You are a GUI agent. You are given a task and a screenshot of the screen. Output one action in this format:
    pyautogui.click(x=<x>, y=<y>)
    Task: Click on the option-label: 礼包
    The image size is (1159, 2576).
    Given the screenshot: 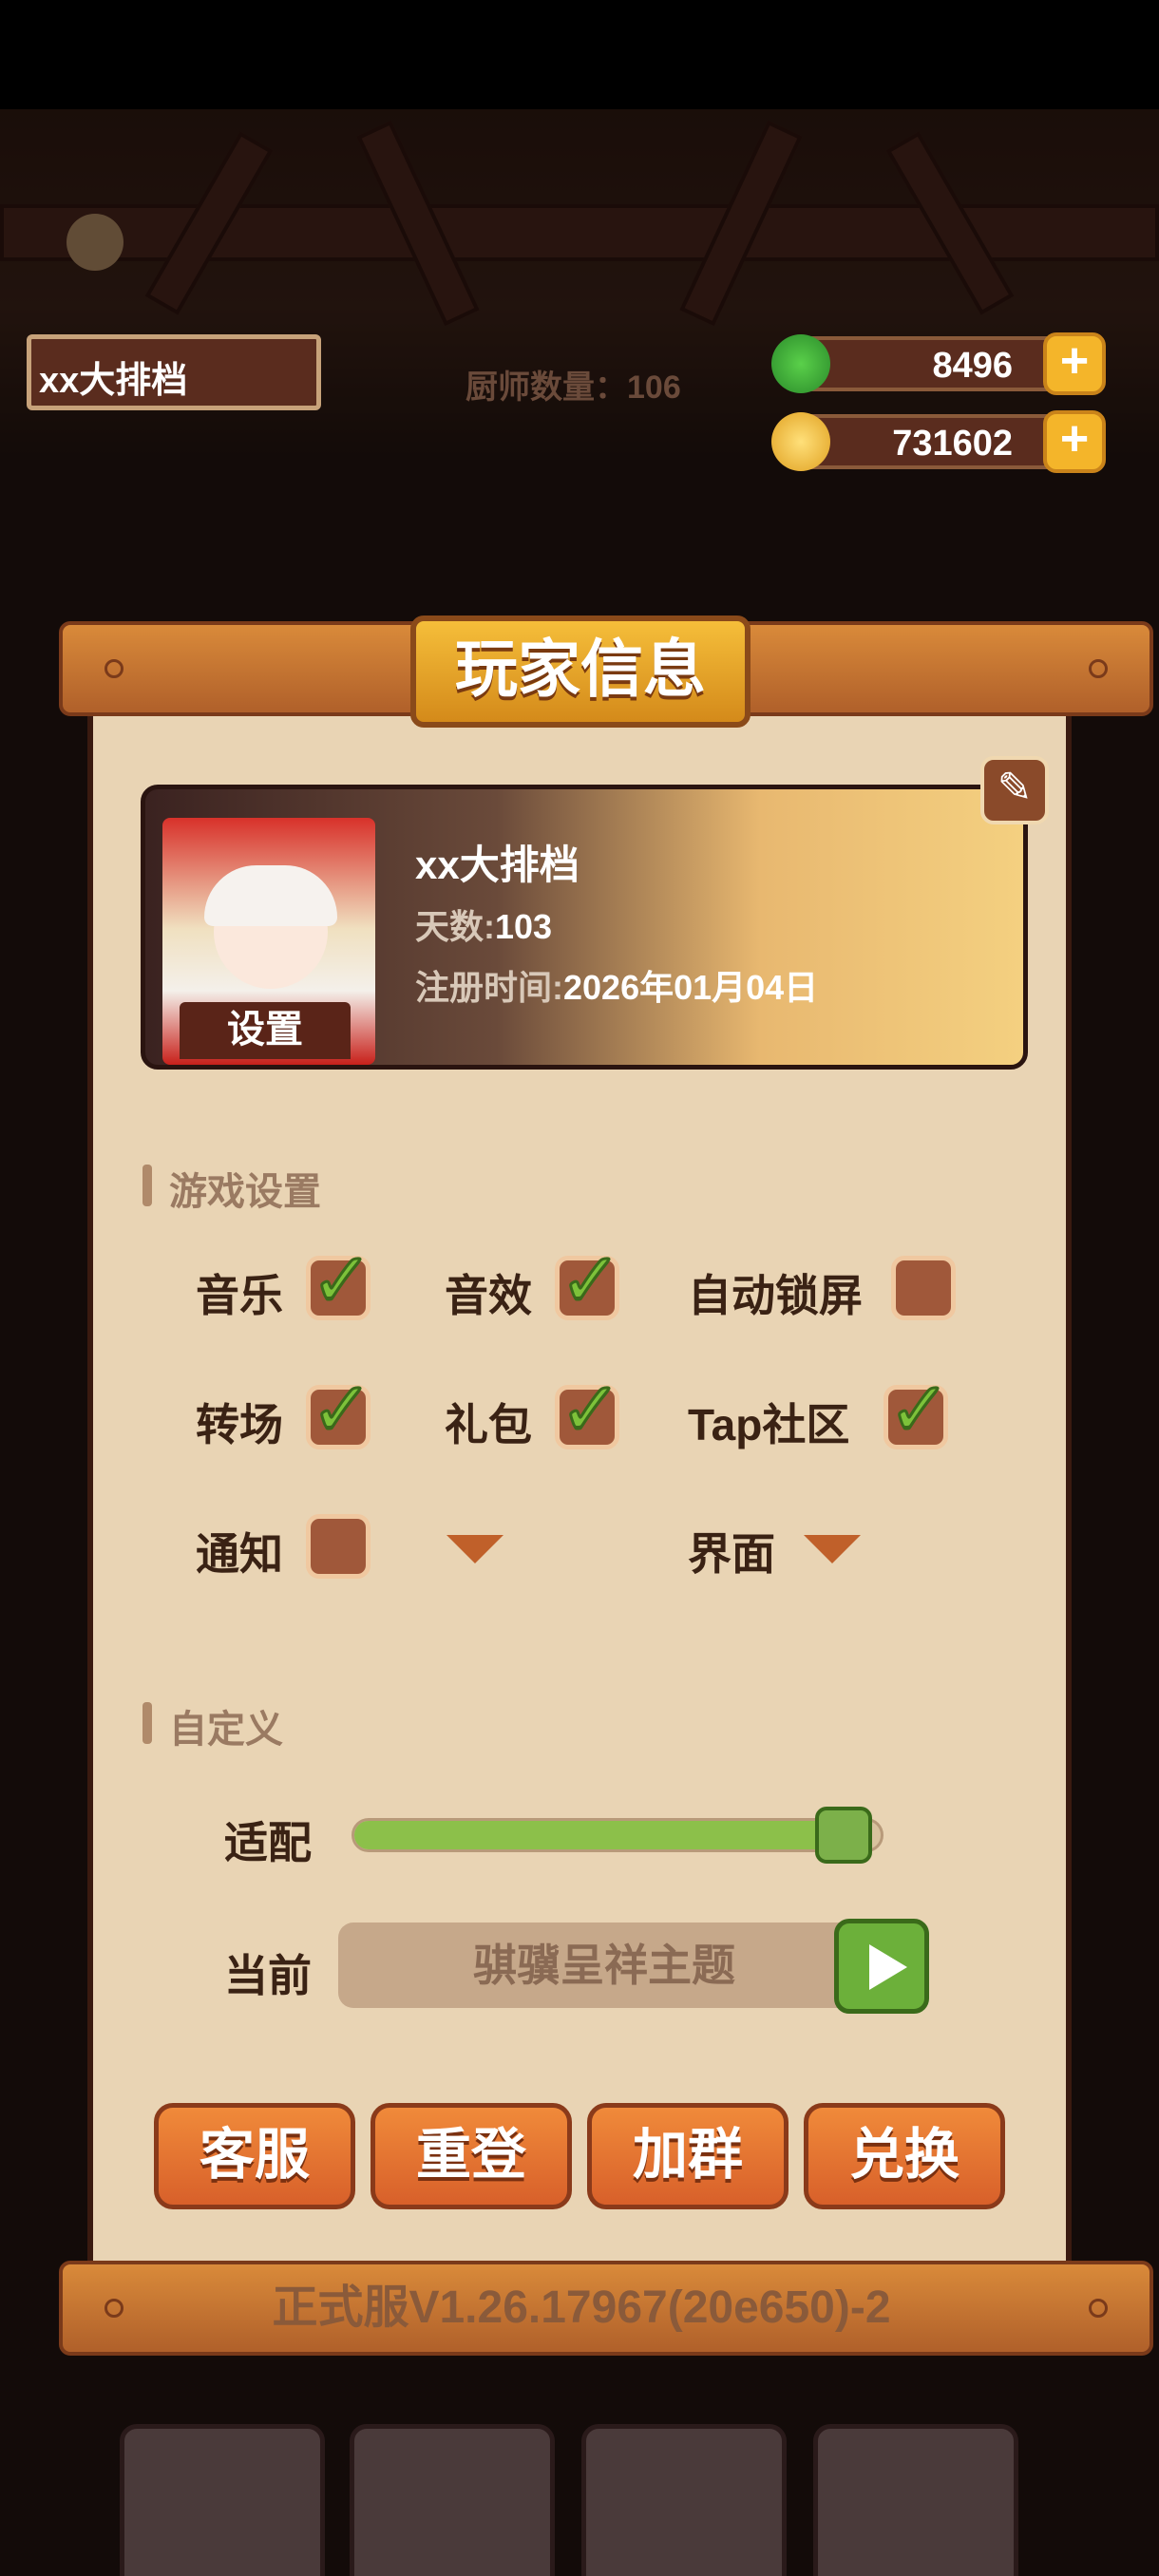 What is the action you would take?
    pyautogui.click(x=488, y=1424)
    